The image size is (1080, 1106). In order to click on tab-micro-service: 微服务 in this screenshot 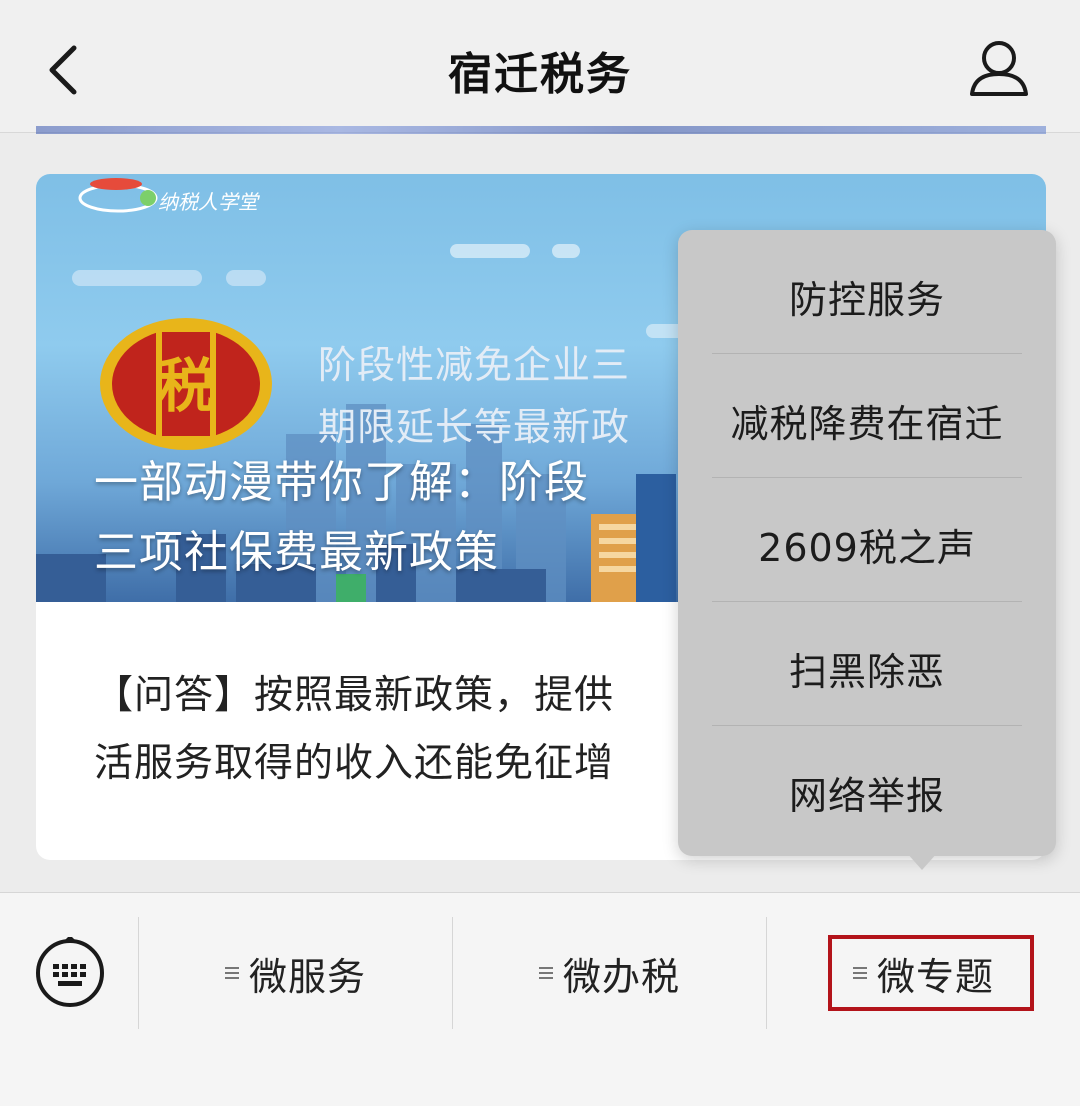, I will do `click(295, 973)`.